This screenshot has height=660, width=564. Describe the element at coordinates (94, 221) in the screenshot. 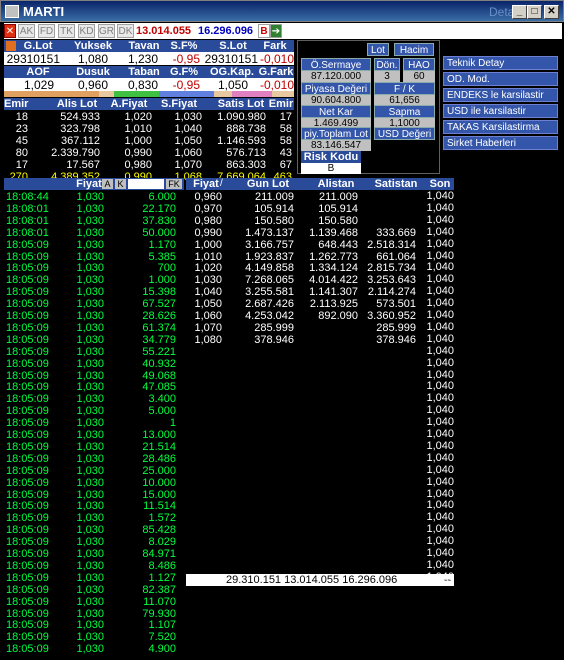

I see `trade-row: 18:08:01 1,030 37.830` at that location.